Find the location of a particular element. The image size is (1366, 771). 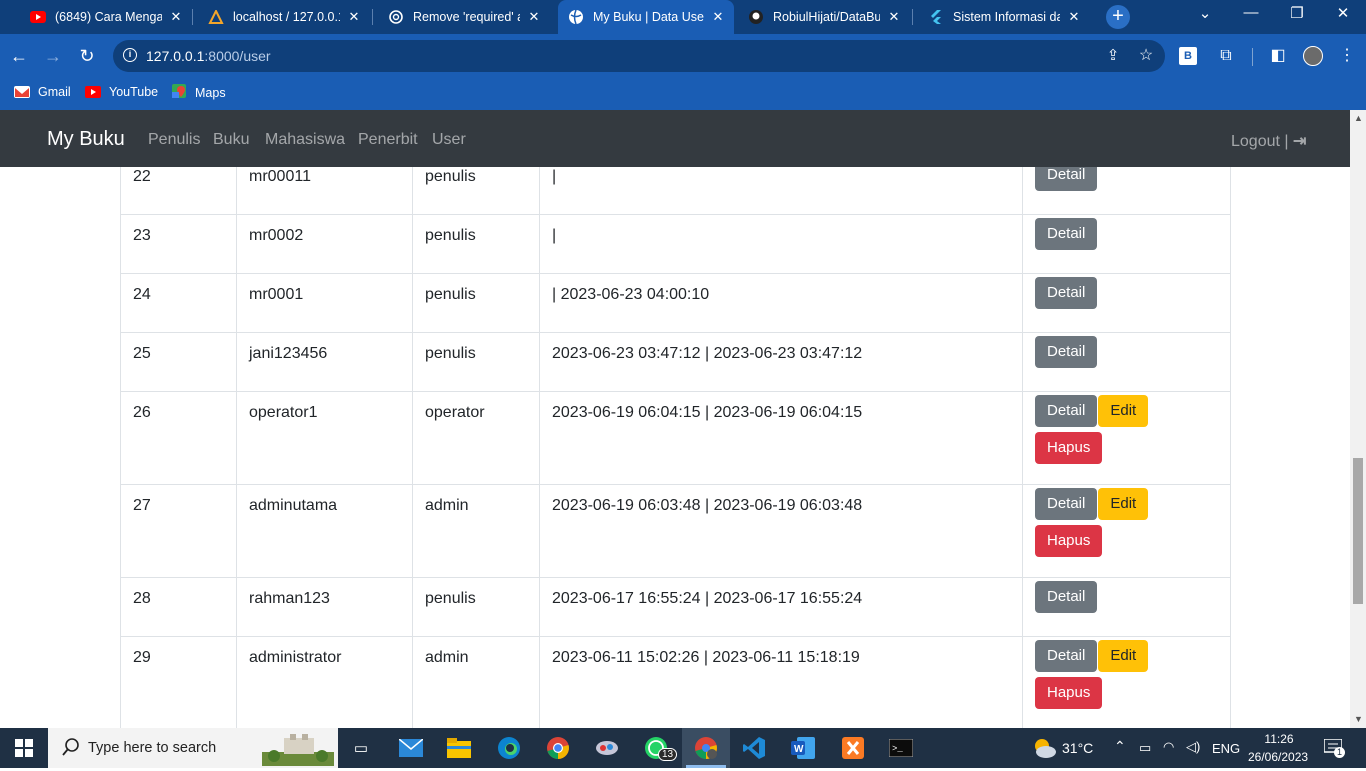

cell-username: adminutama is located at coordinates (324, 531).